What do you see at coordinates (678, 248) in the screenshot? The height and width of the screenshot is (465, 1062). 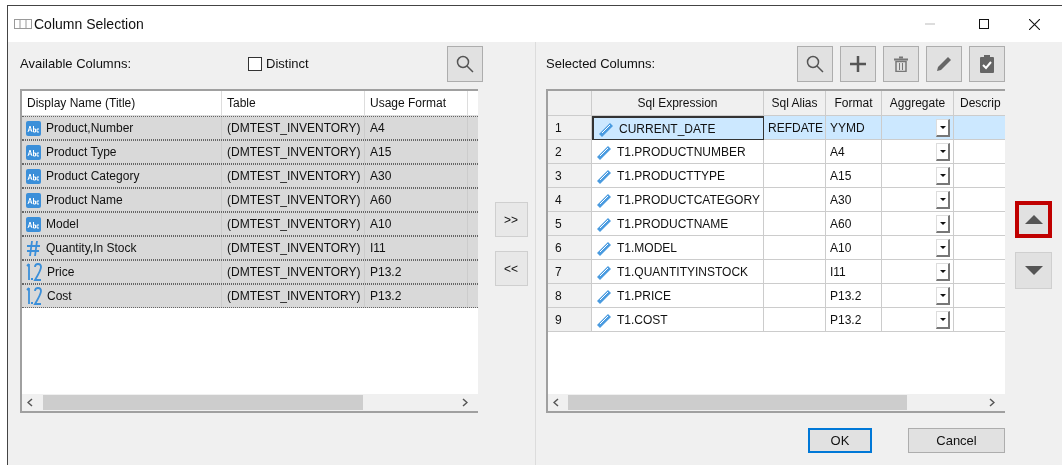 I see `table-cell: T1.MODEL` at bounding box center [678, 248].